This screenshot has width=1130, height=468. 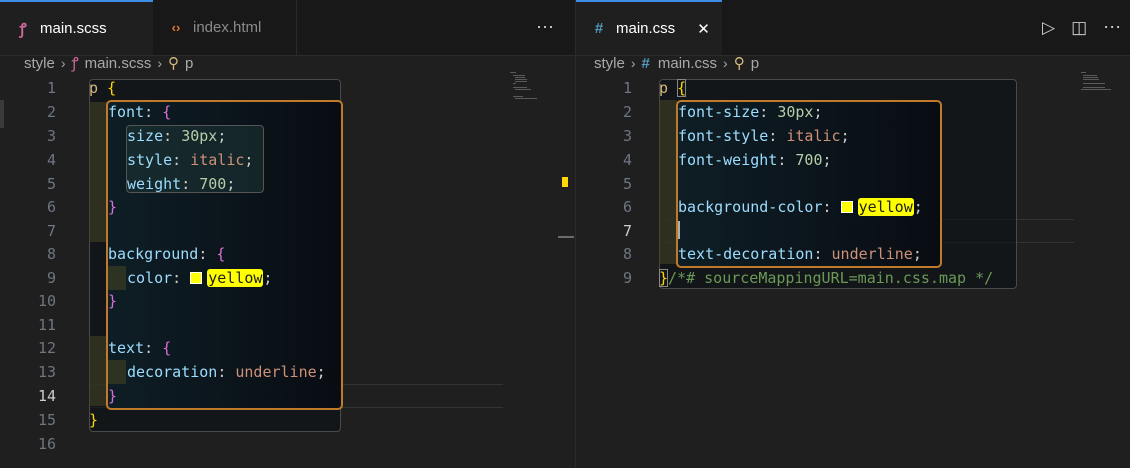 I want to click on code-line: color: yellow;, so click(x=200, y=278).